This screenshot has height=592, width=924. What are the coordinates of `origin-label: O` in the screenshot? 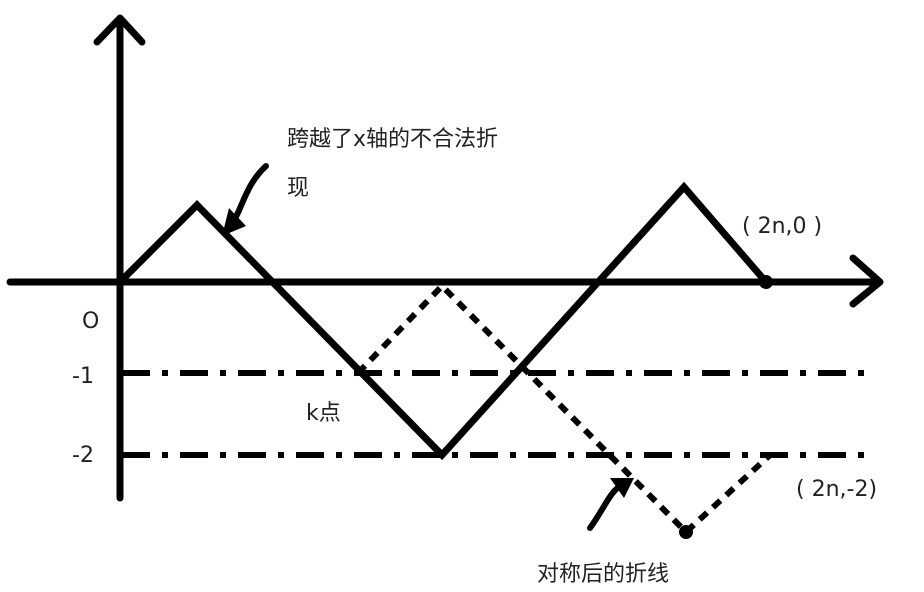 It's located at (90, 321).